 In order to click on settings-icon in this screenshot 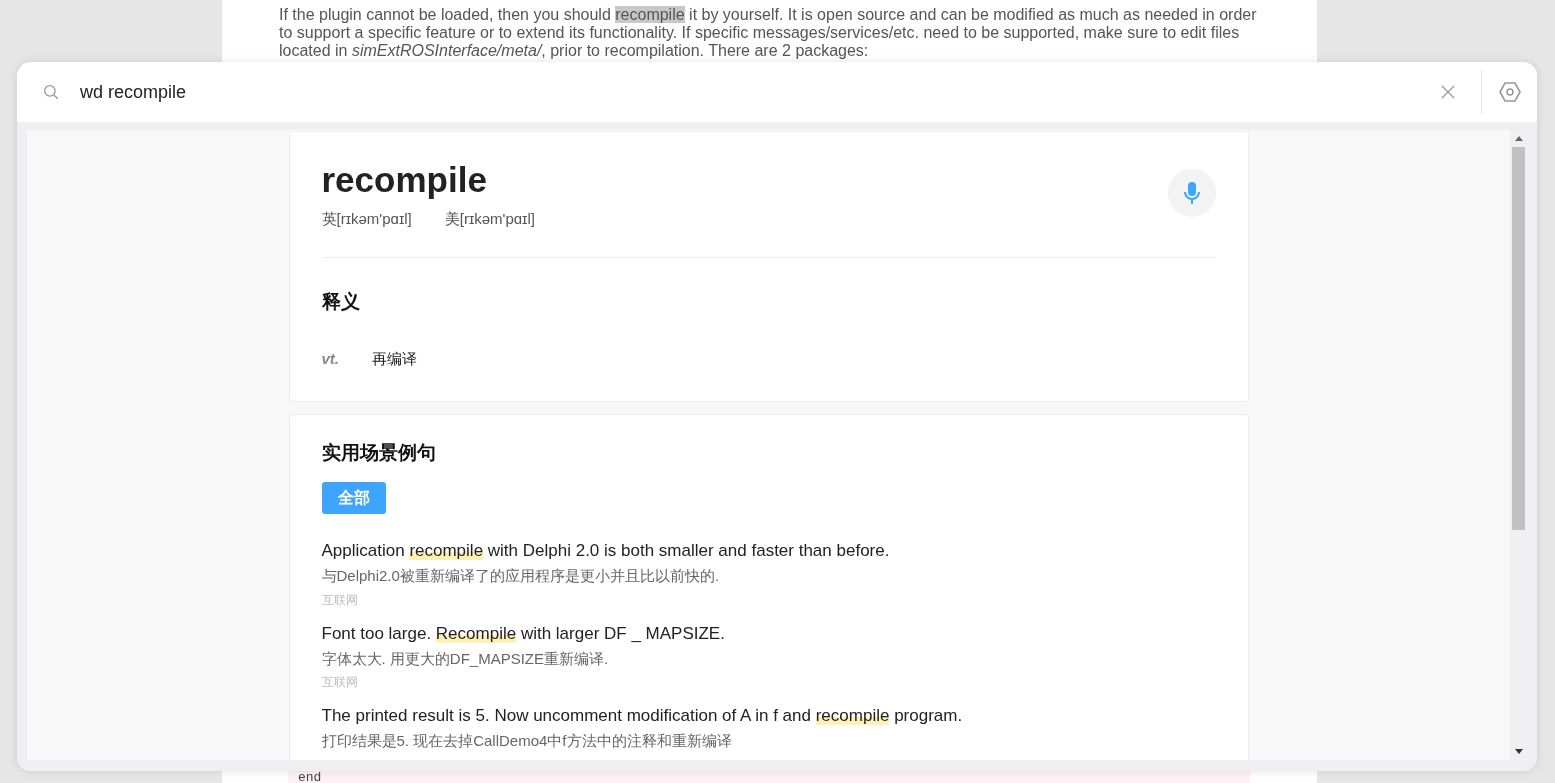, I will do `click(1510, 92)`.